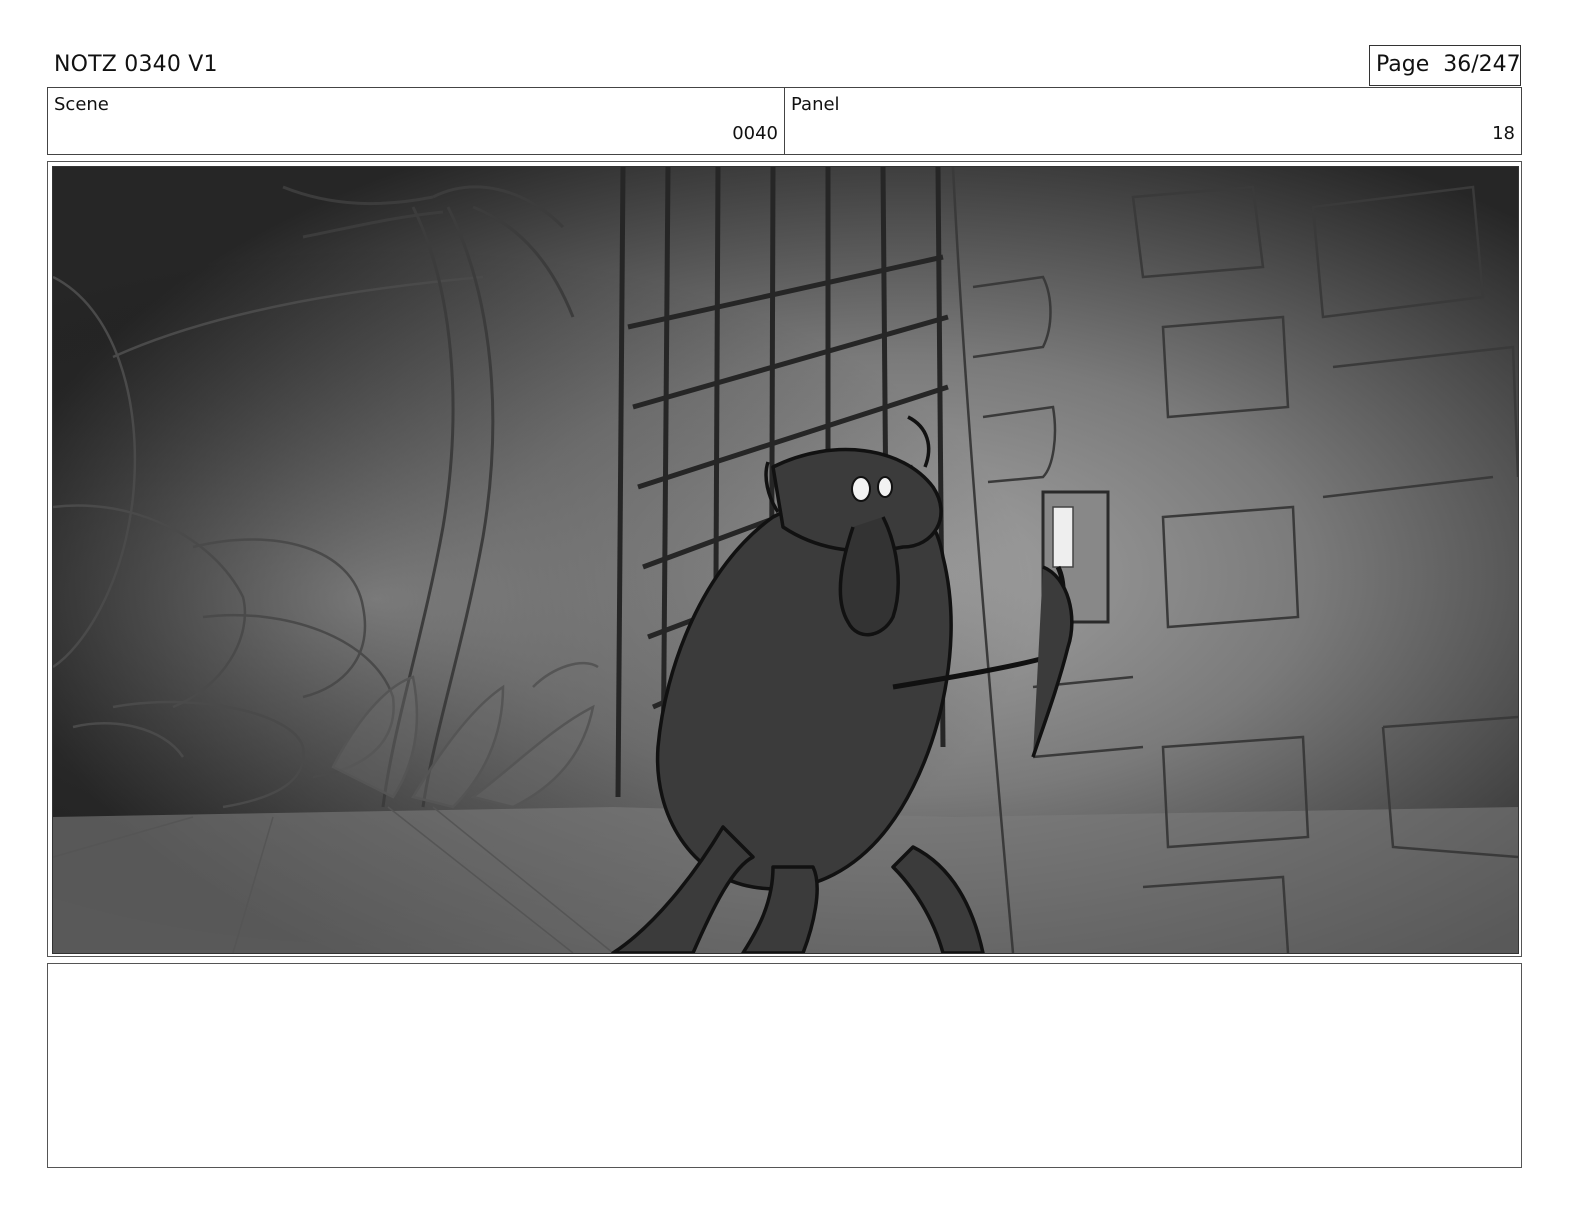  What do you see at coordinates (416, 121) in the screenshot?
I see `scene-field: Scene 0040` at bounding box center [416, 121].